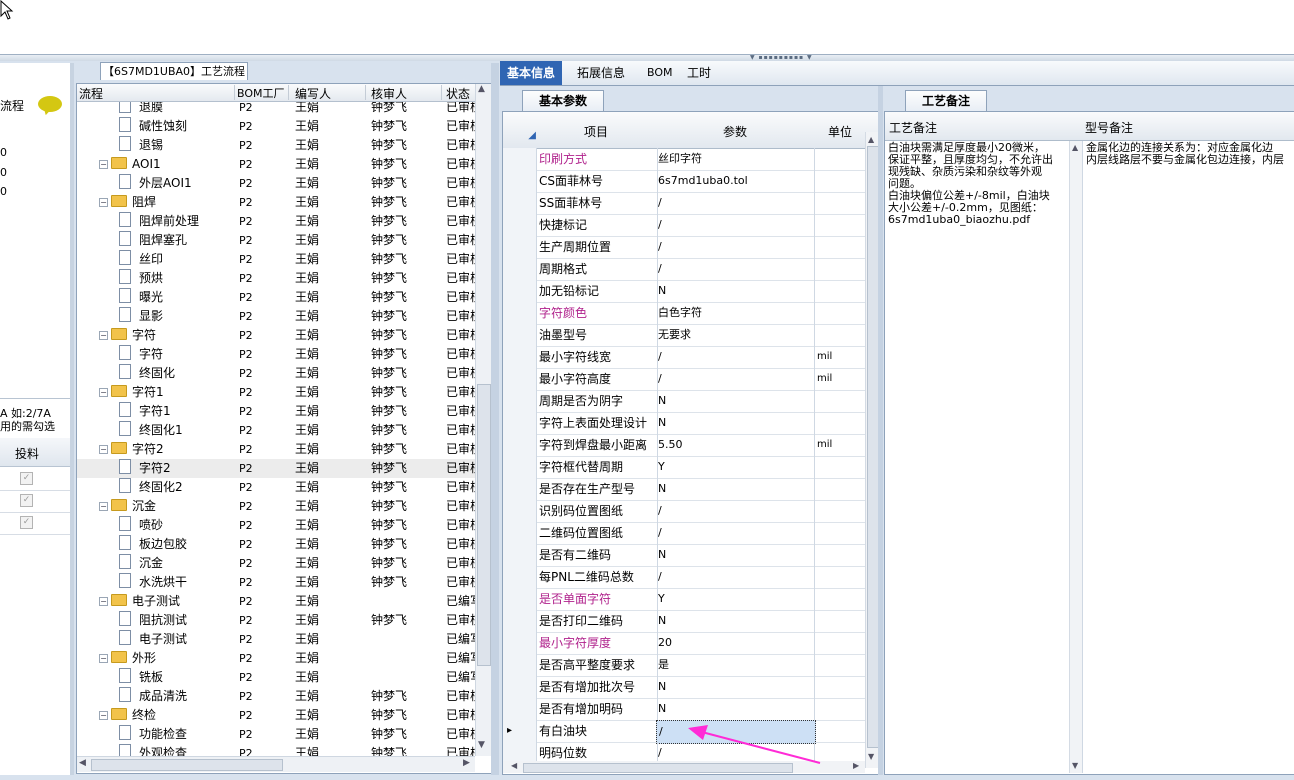 Image resolution: width=1294 pixels, height=780 pixels. I want to click on tree-node: 显影, so click(141, 316).